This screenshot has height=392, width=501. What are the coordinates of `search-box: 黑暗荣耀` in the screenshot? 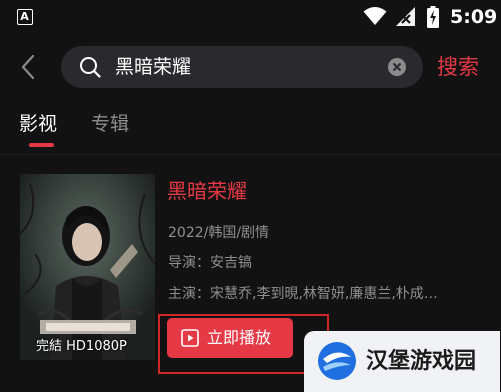 It's located at (242, 67).